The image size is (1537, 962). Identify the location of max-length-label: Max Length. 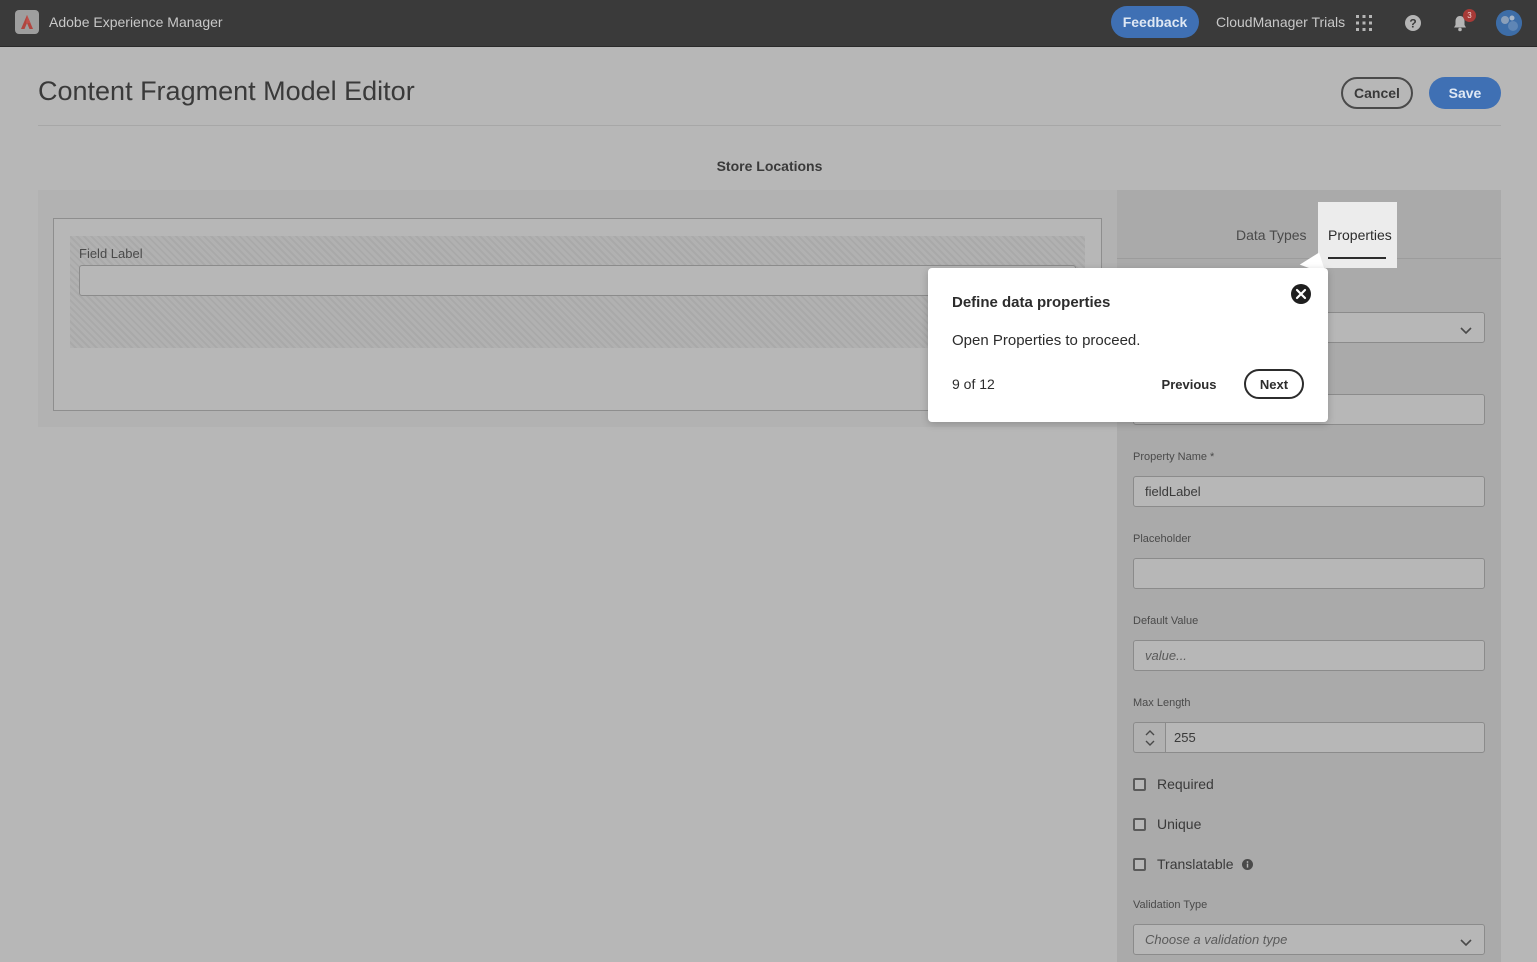
(1162, 703).